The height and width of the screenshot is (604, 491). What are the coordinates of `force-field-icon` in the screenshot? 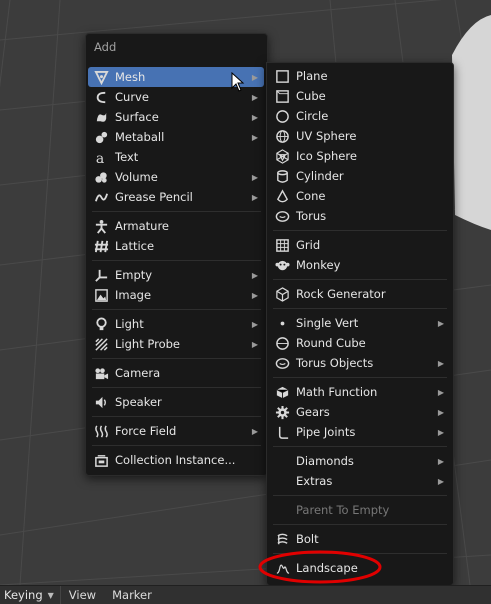 It's located at (101, 431).